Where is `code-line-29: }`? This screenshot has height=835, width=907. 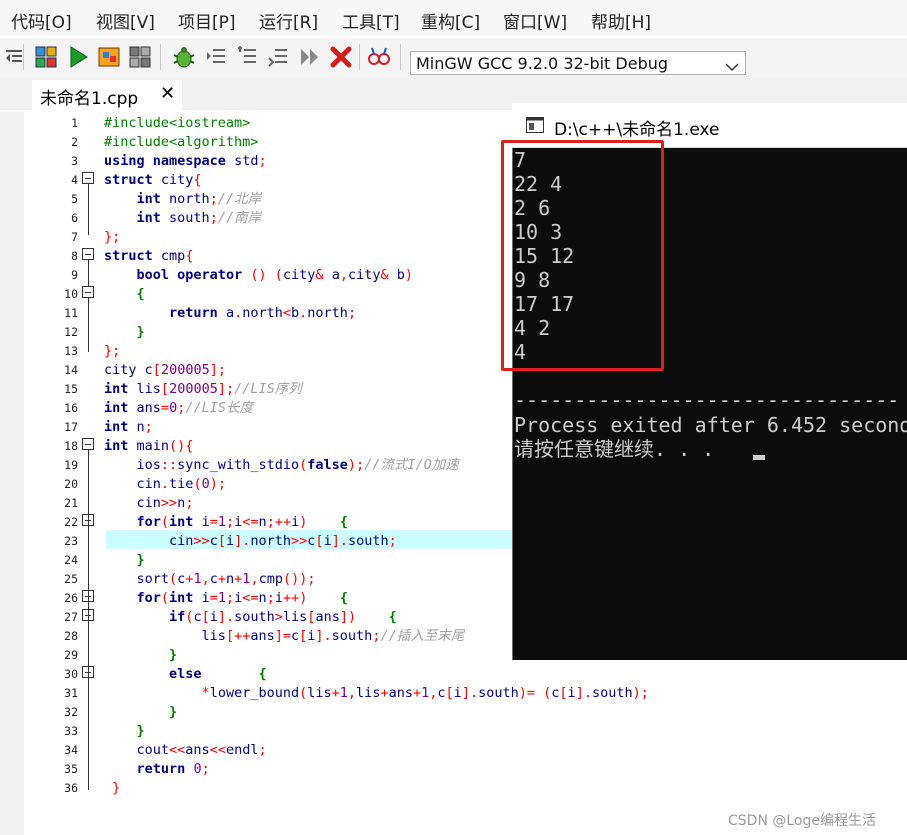 code-line-29: } is located at coordinates (173, 655).